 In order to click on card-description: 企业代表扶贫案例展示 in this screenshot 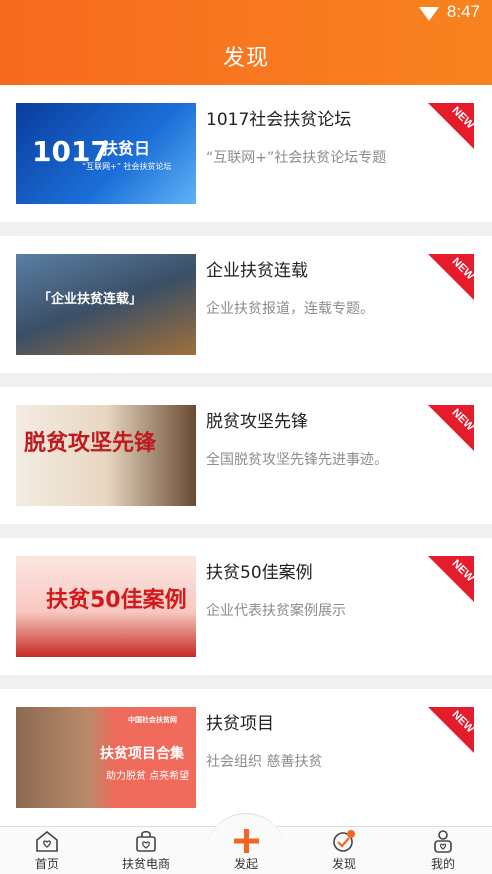, I will do `click(276, 611)`.